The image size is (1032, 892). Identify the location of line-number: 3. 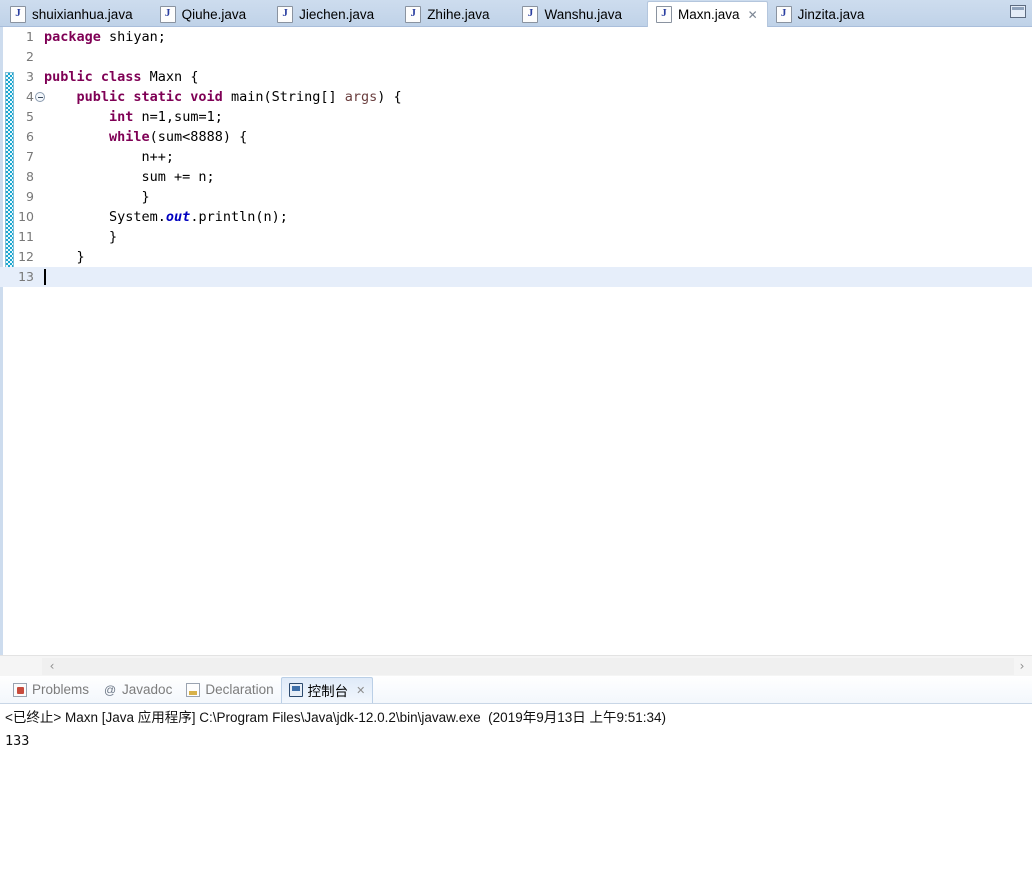
(30, 76).